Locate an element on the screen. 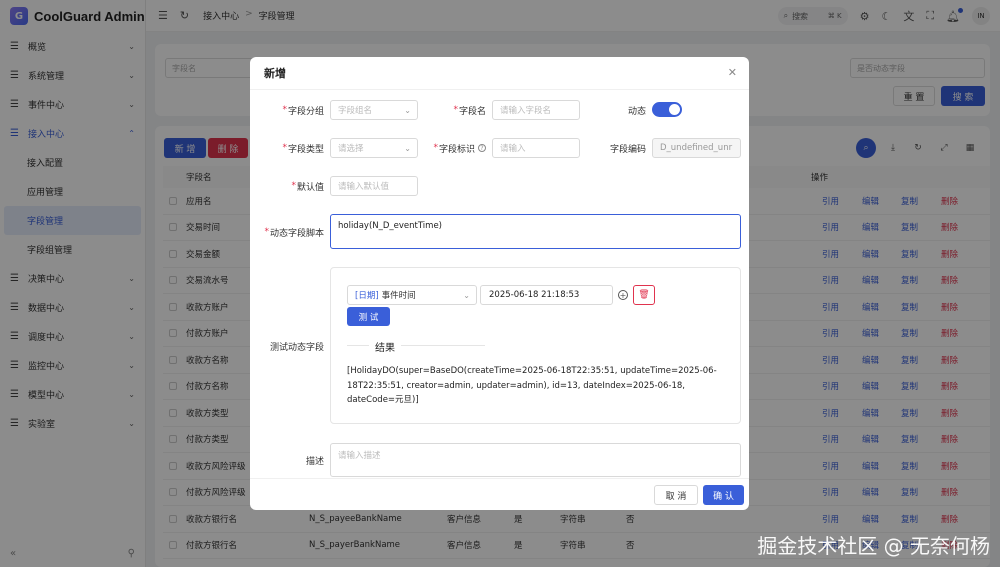 Image resolution: width=1000 pixels, height=567 pixels. test-label: 测试动态字段 is located at coordinates (296, 347).